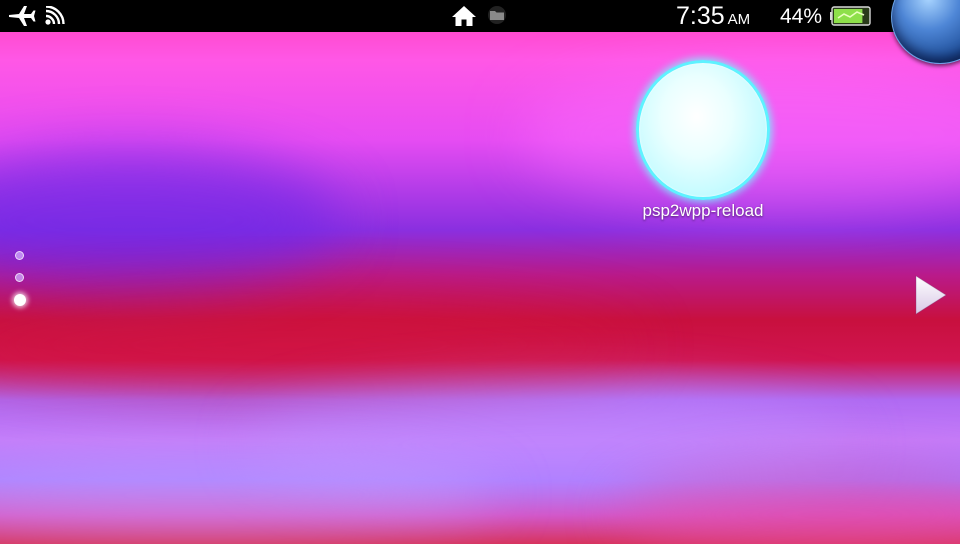  I want to click on app-label: psp2wpp-reload, so click(703, 210).